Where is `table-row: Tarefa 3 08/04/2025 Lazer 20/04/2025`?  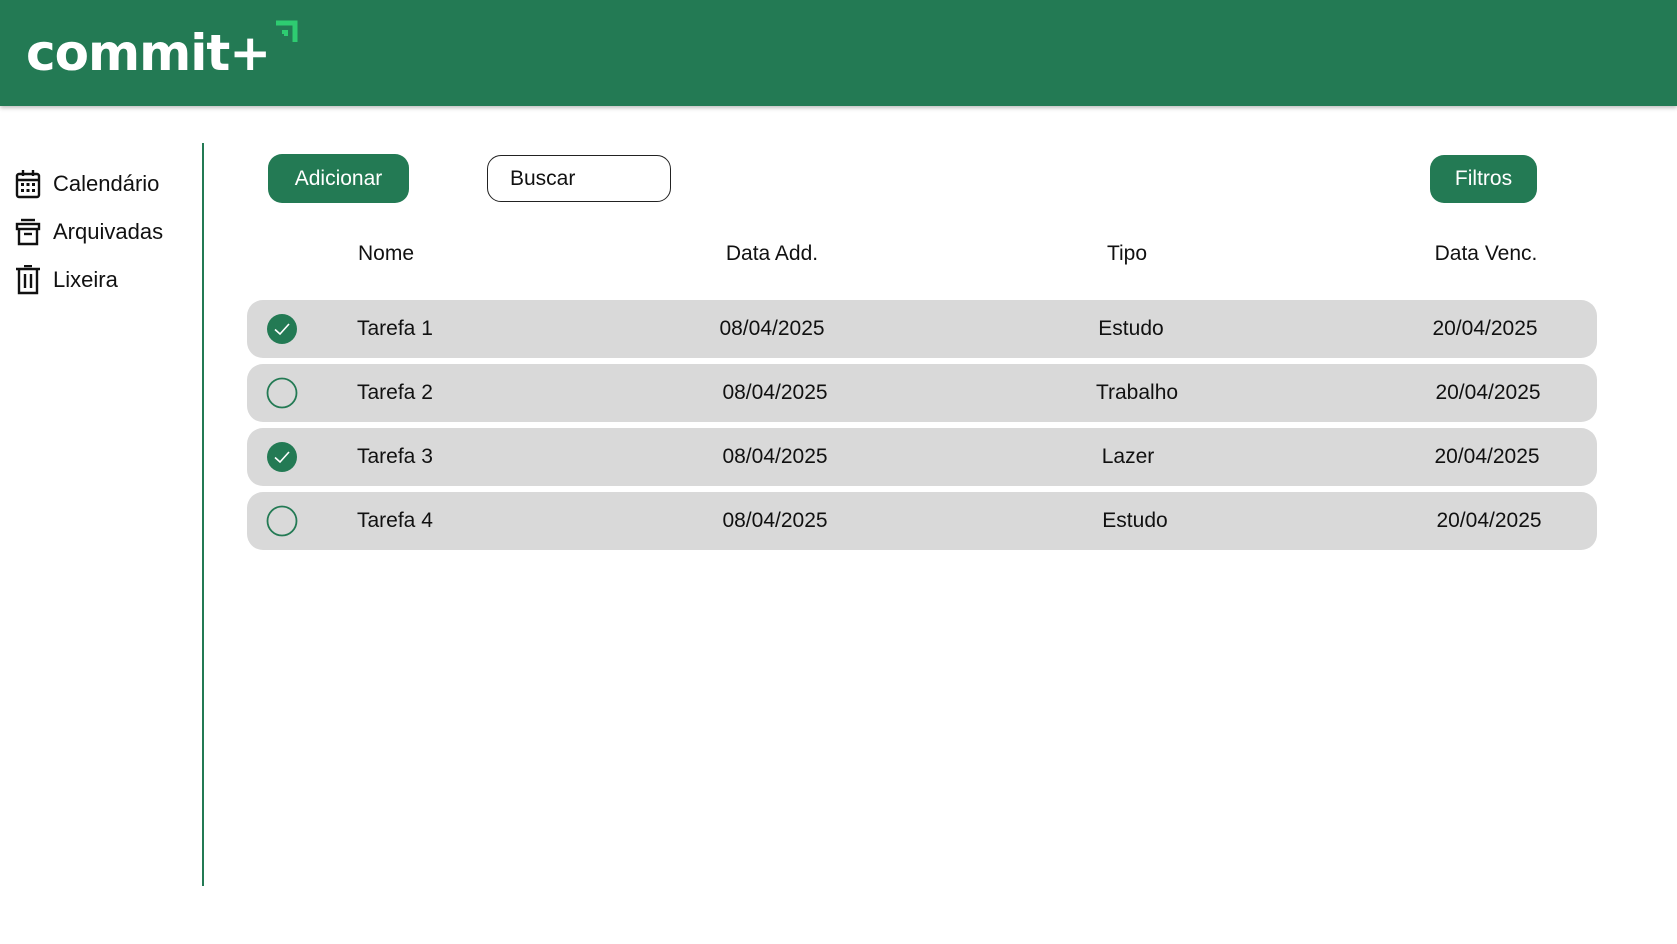
table-row: Tarefa 3 08/04/2025 Lazer 20/04/2025 is located at coordinates (922, 457).